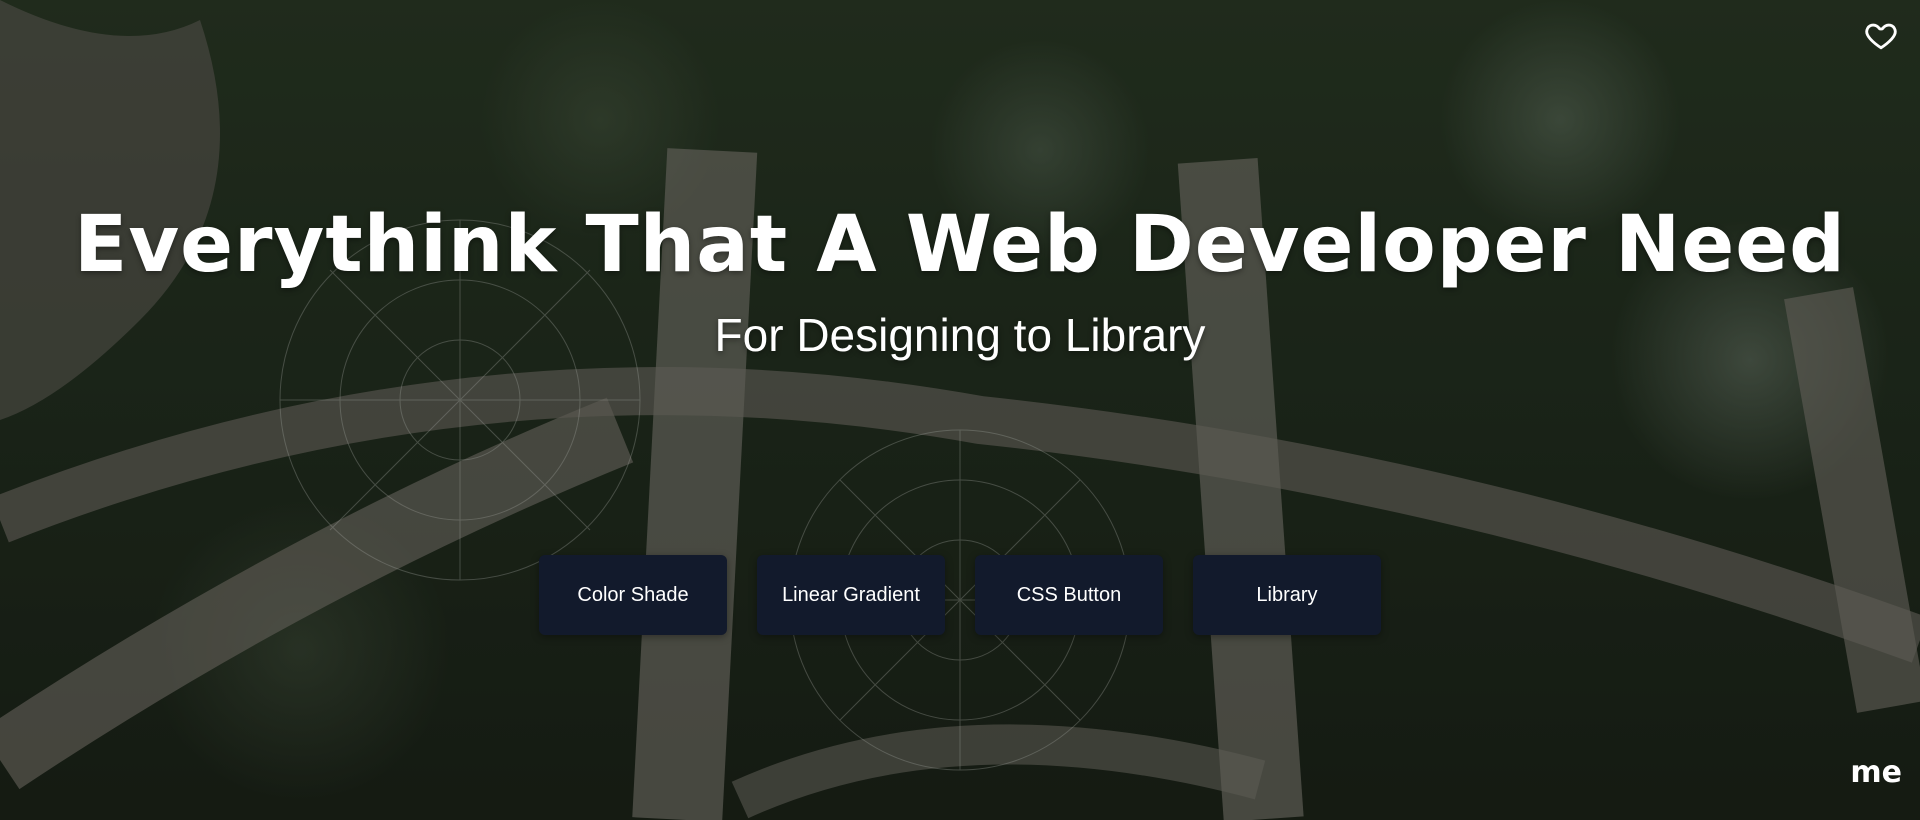  I want to click on linear-gradient-button: Linear Gradient, so click(851, 595).